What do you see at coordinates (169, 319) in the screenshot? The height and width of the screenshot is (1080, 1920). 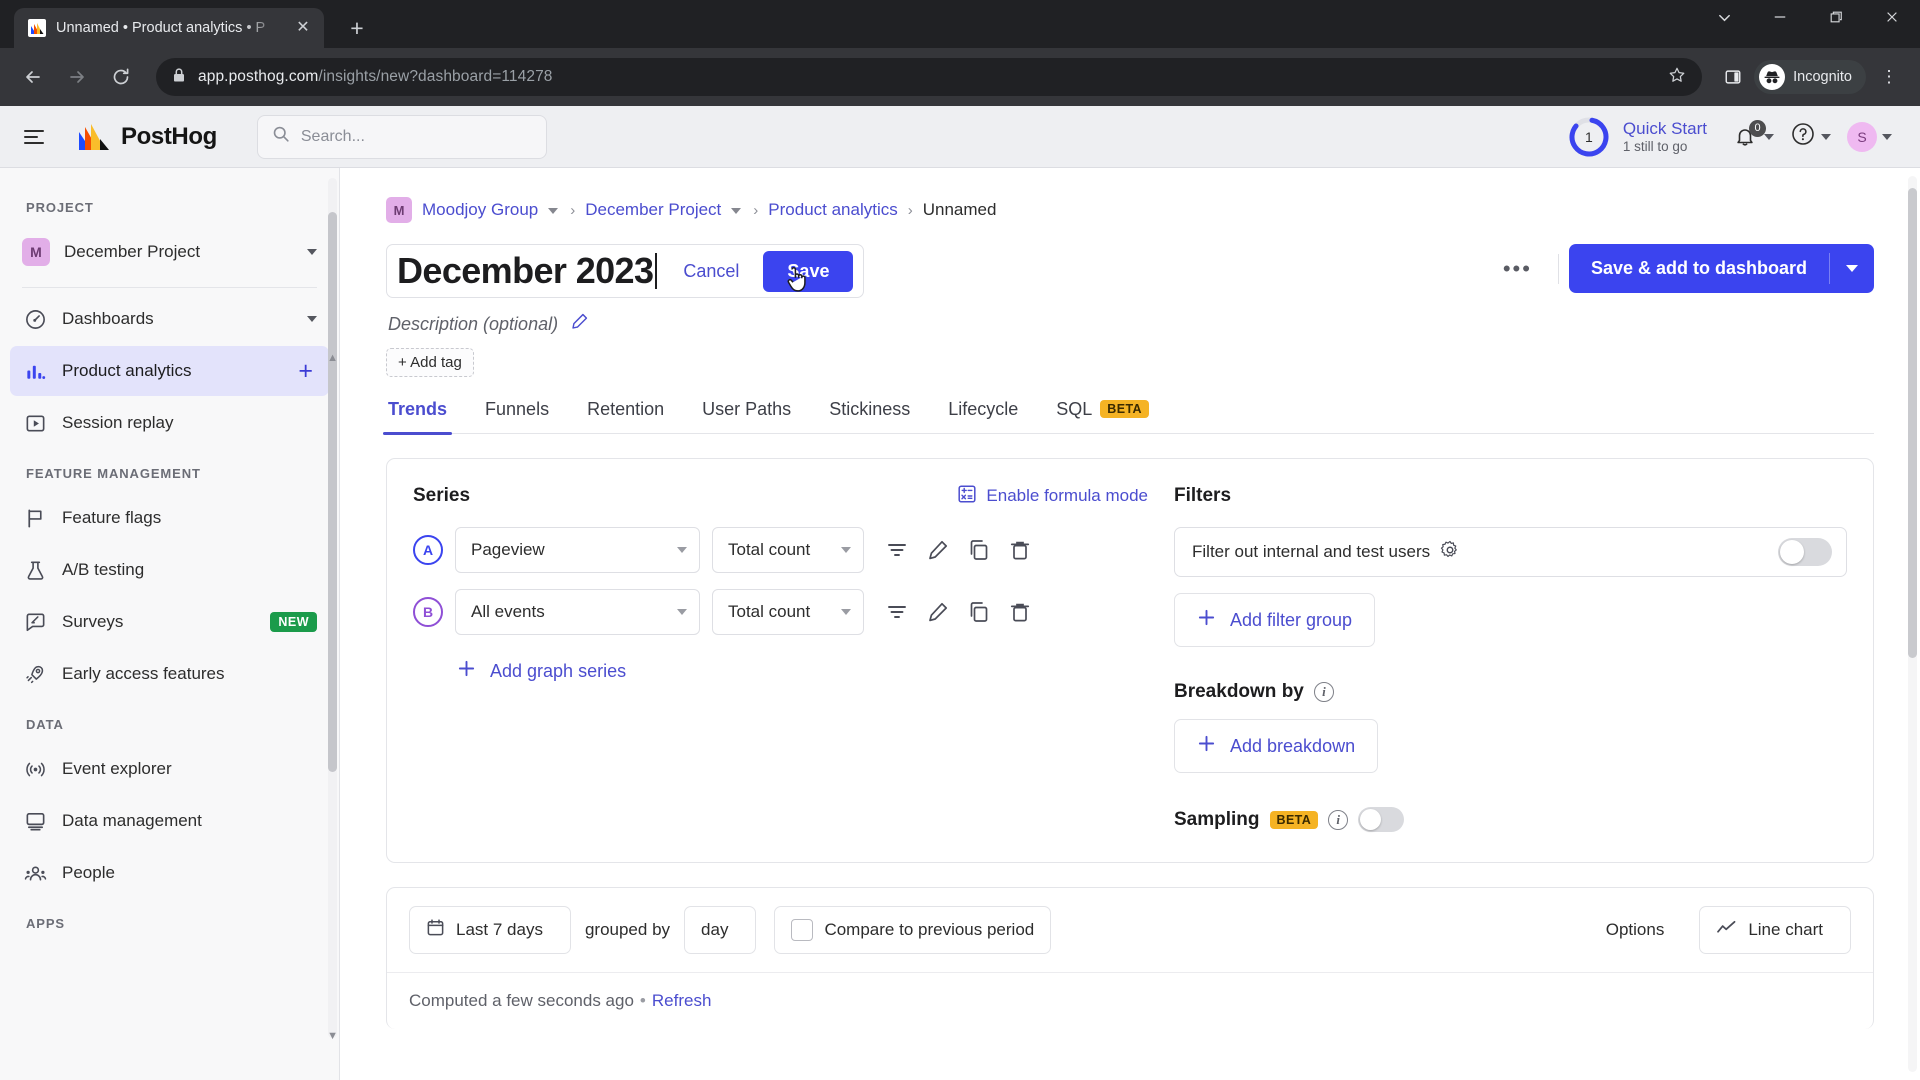 I see `sidebar-item-dashboards: Dashboards` at bounding box center [169, 319].